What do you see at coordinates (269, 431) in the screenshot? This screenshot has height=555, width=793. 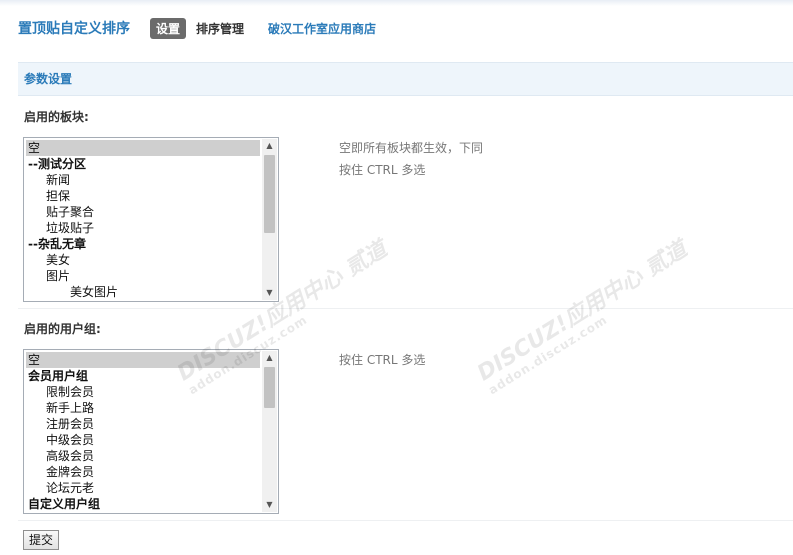 I see `groups-scrollbar: ▲ ▼` at bounding box center [269, 431].